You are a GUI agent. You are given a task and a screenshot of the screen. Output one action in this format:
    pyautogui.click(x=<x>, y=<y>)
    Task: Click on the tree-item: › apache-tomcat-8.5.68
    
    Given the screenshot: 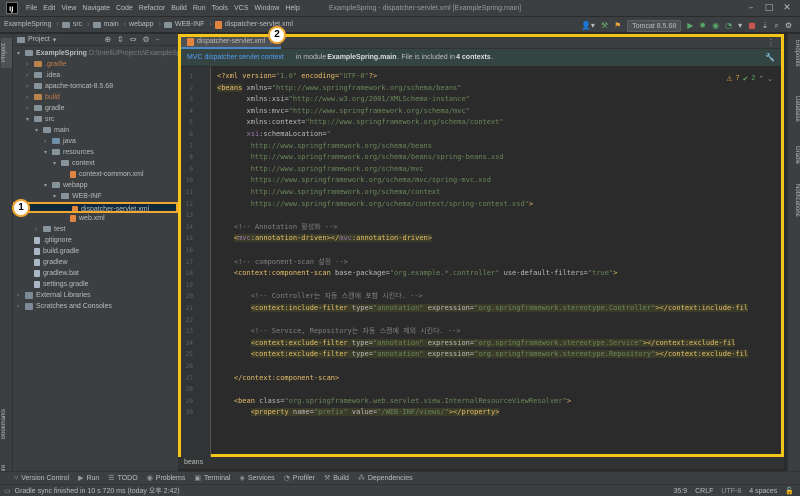 What is the action you would take?
    pyautogui.click(x=95, y=86)
    